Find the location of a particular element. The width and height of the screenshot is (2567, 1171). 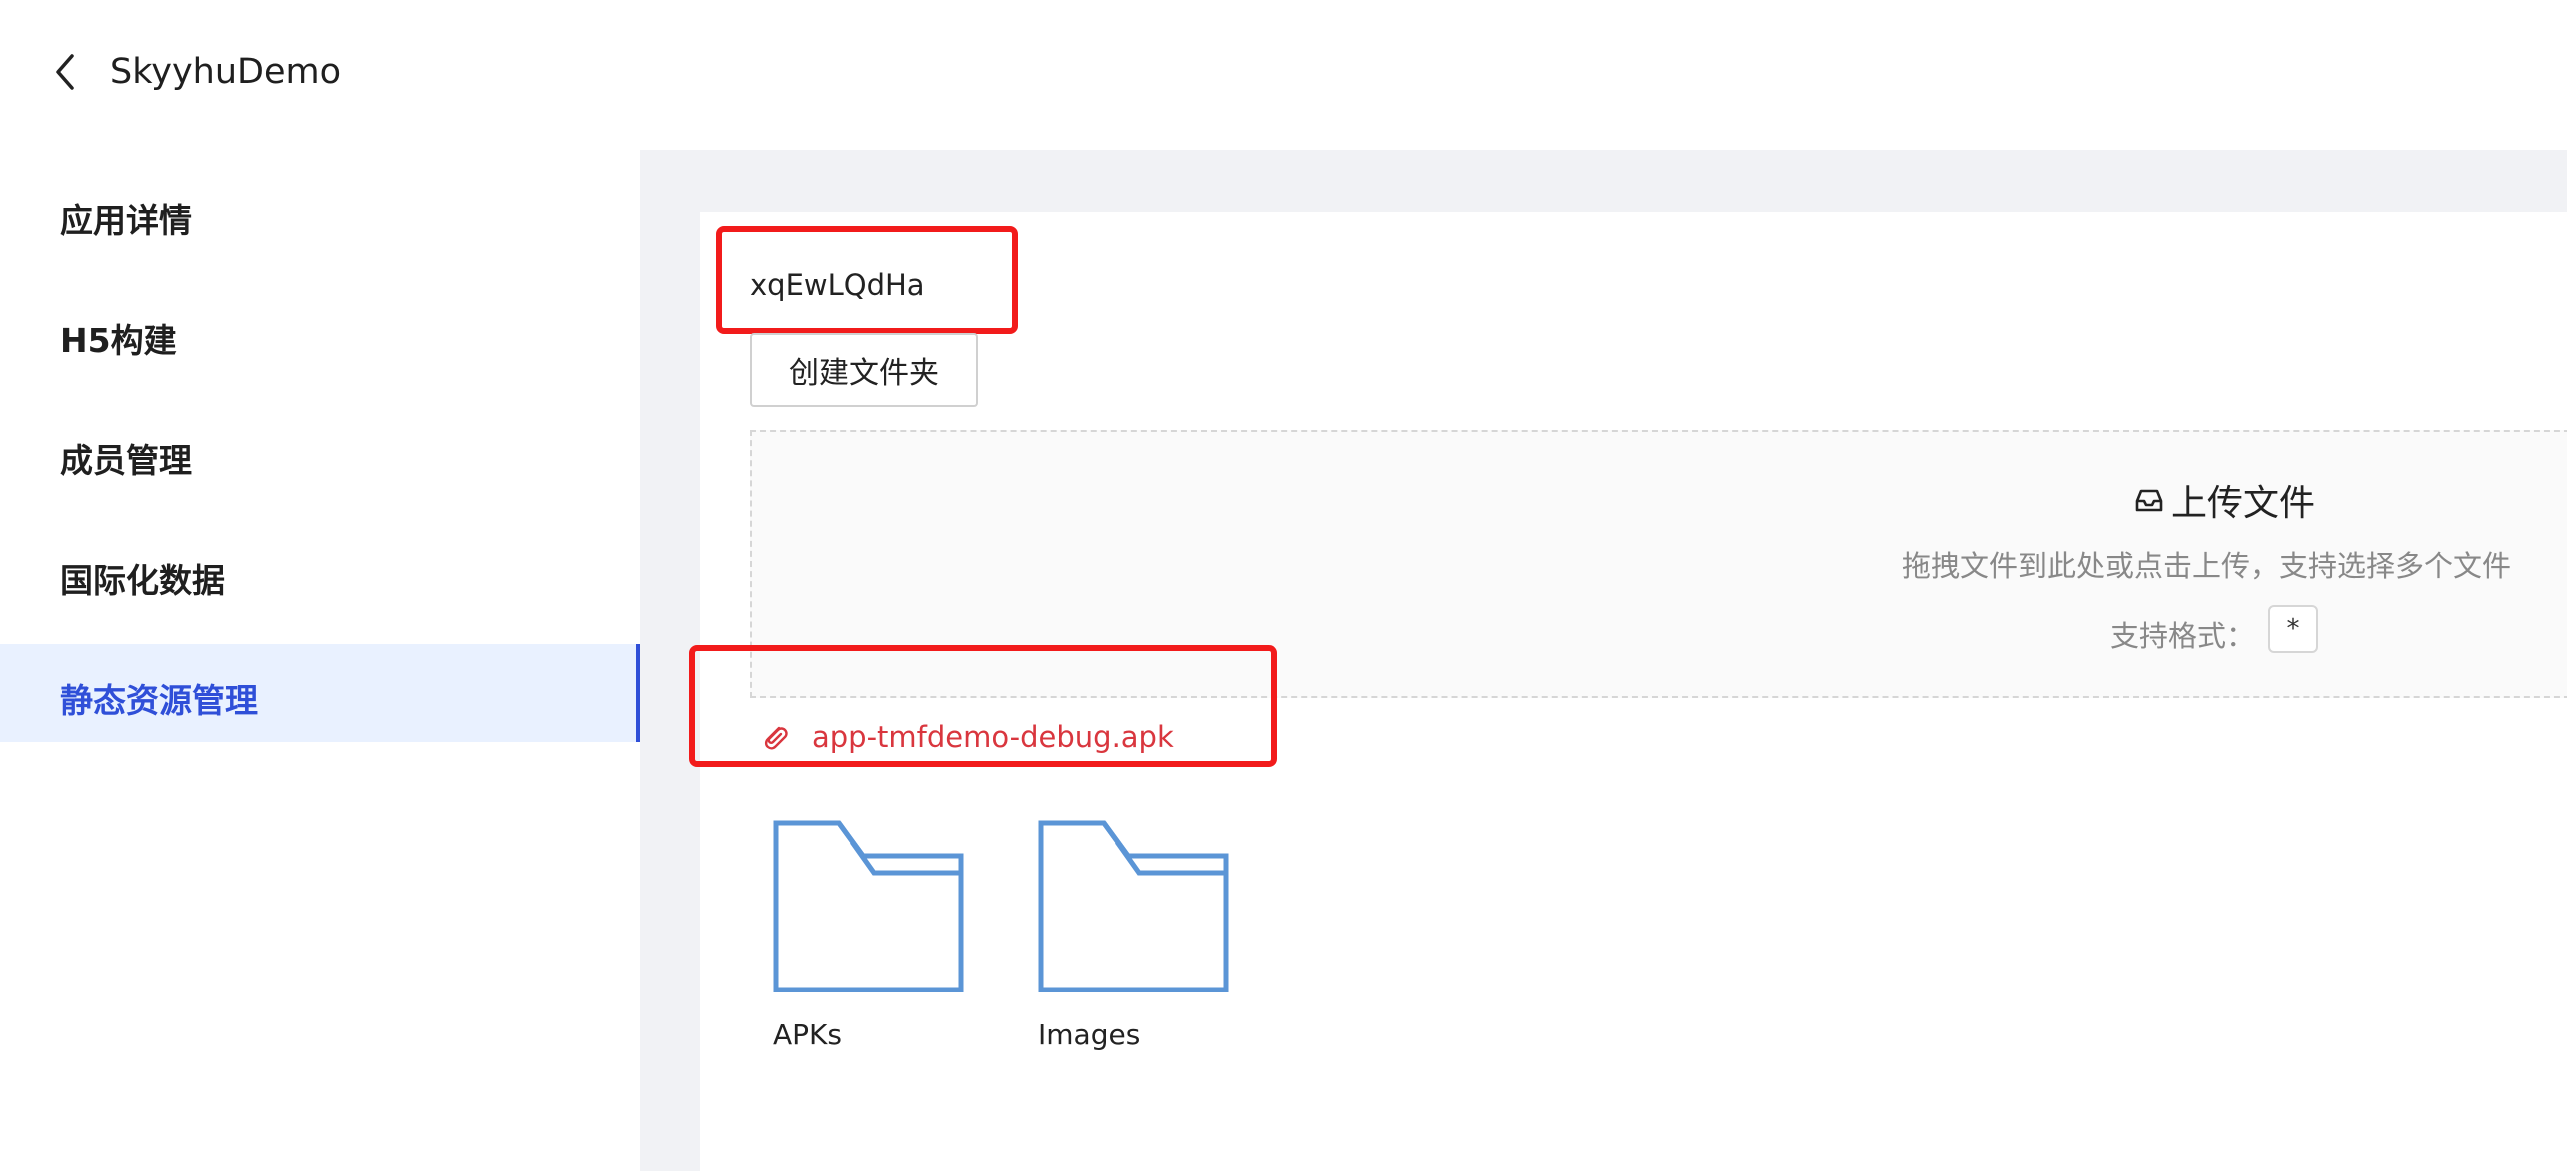

upload-title: 上传文件 is located at coordinates (2224, 500).